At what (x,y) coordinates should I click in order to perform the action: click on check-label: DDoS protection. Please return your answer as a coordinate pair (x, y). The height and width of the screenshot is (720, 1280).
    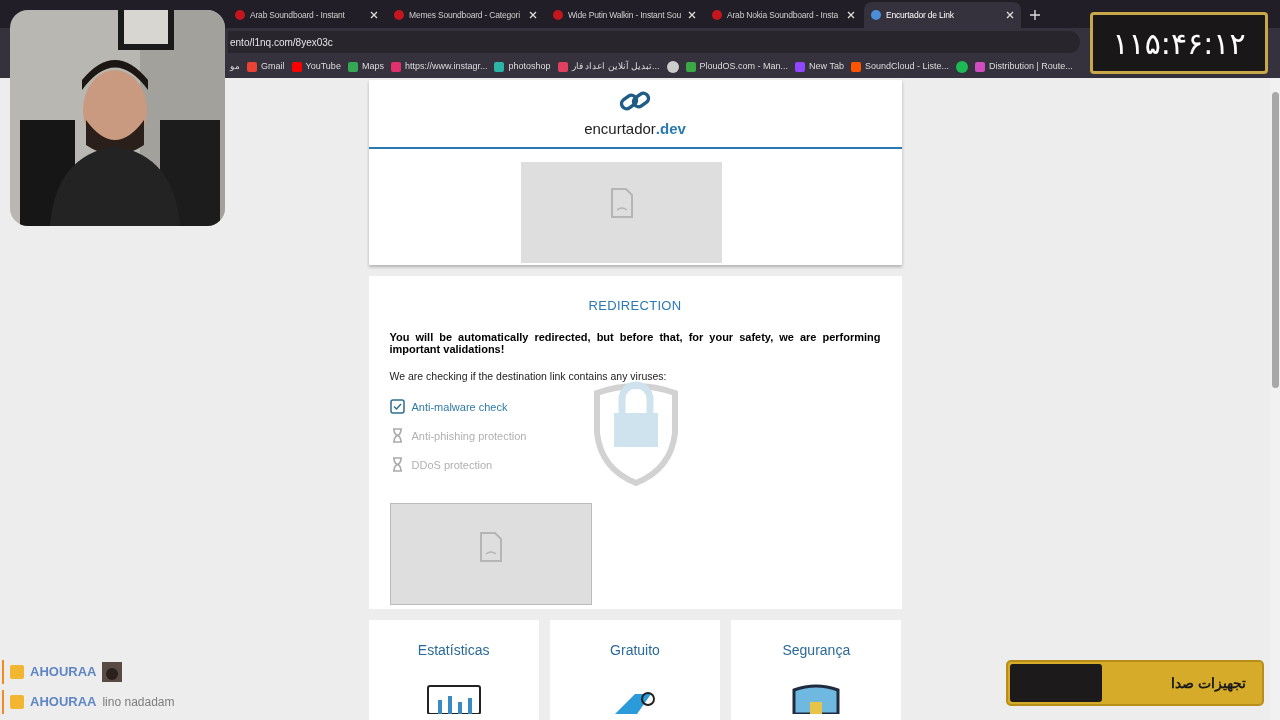
    Looking at the image, I should click on (452, 465).